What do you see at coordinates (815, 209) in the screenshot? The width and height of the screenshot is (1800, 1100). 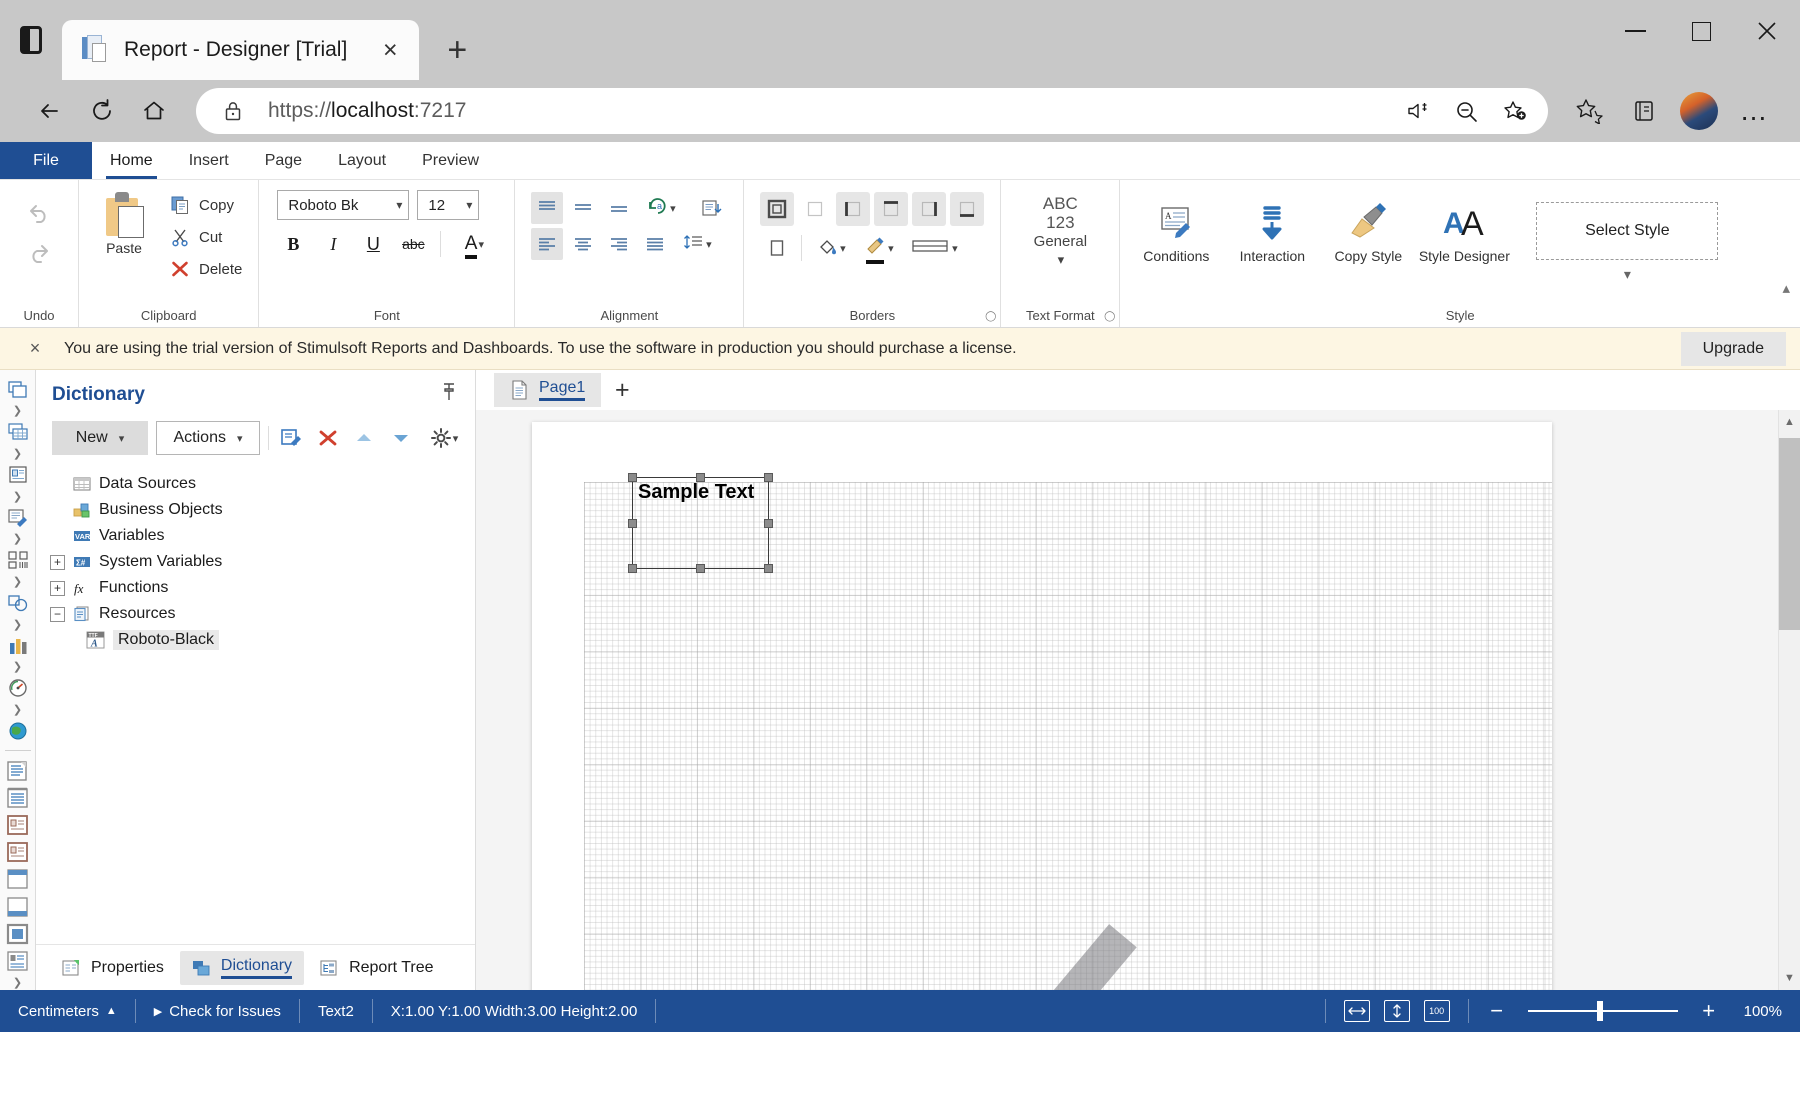 I see `no-border-icon` at bounding box center [815, 209].